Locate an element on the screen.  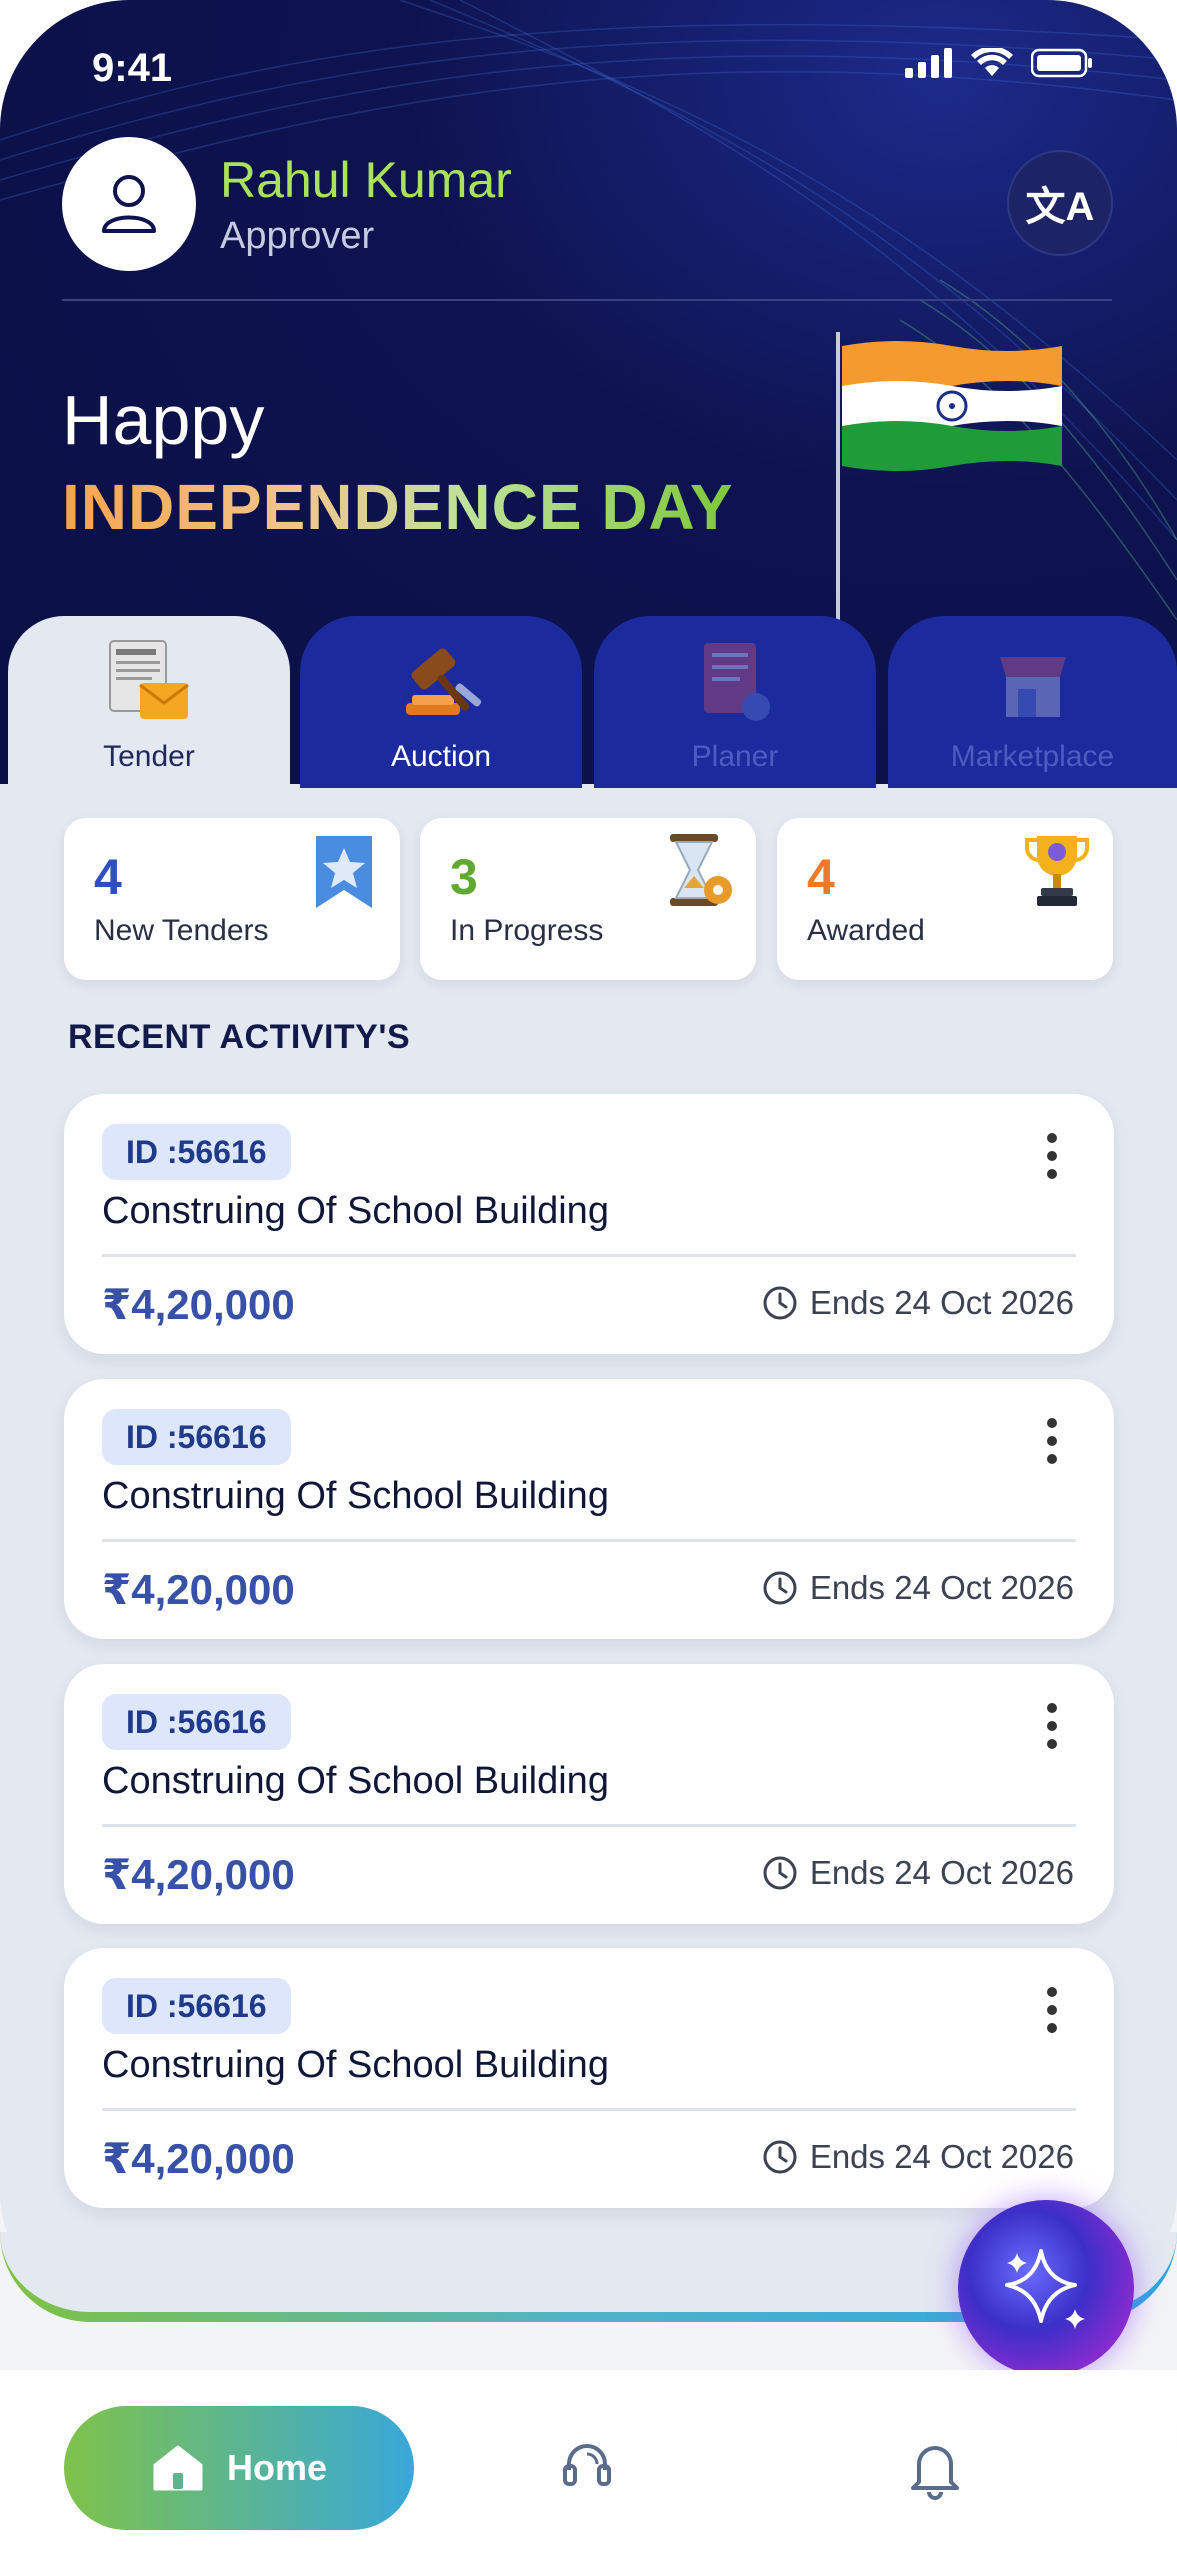
india-flag-icon is located at coordinates (952, 406).